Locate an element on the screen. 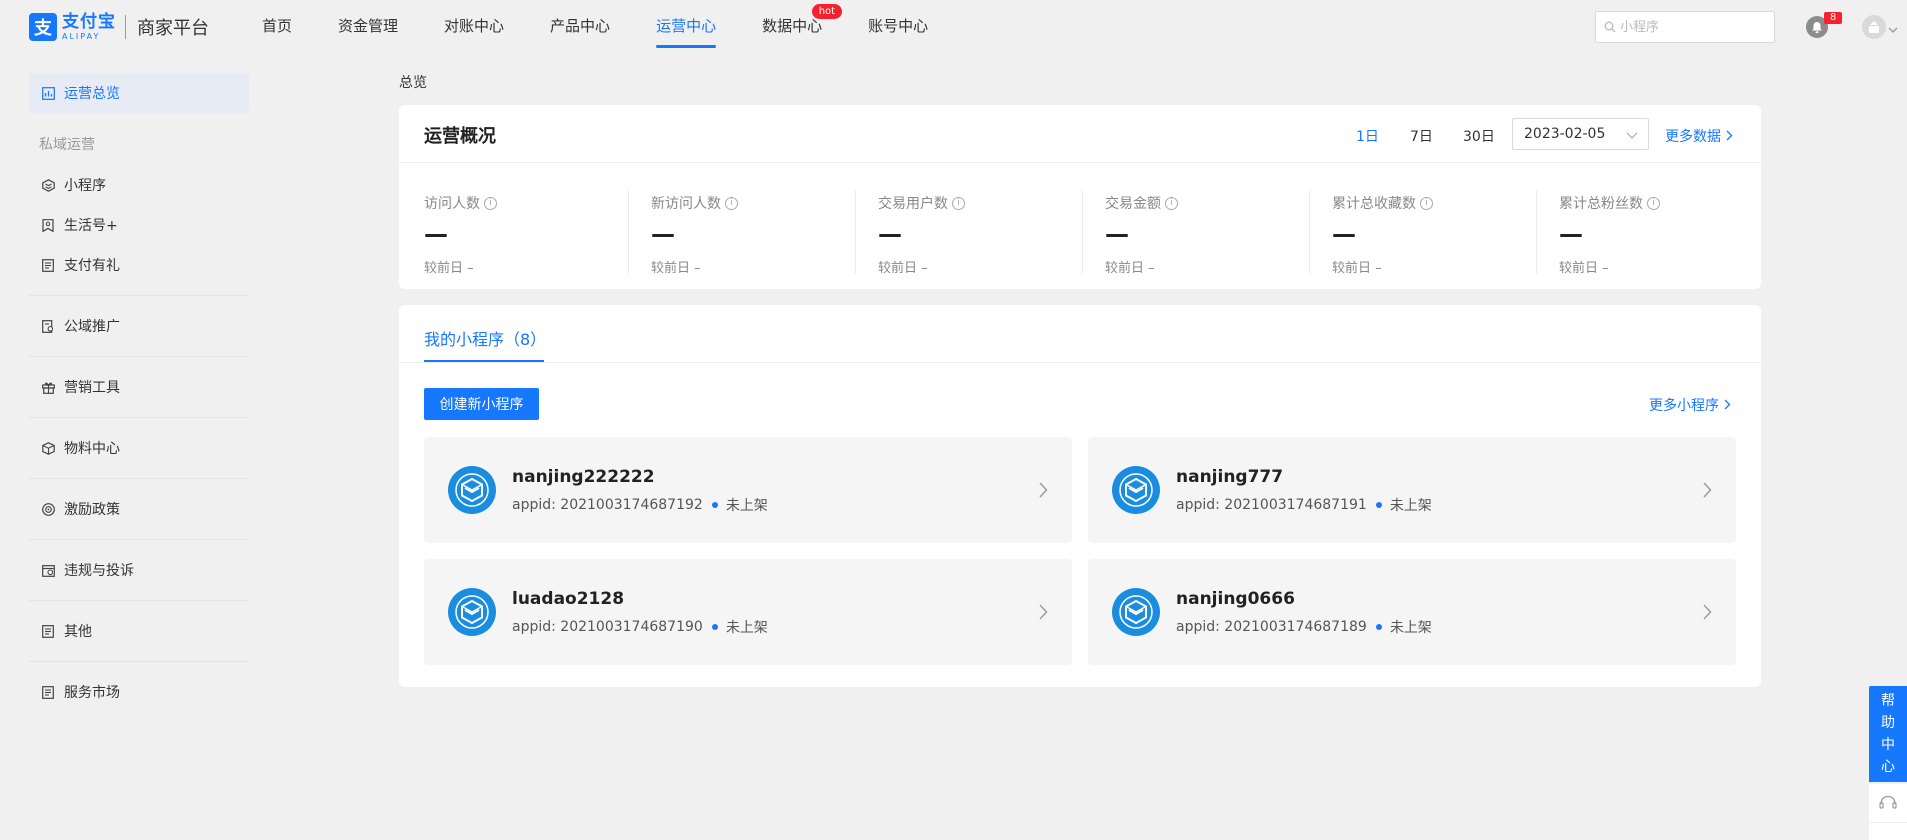  nav-home: 首页 is located at coordinates (277, 26).